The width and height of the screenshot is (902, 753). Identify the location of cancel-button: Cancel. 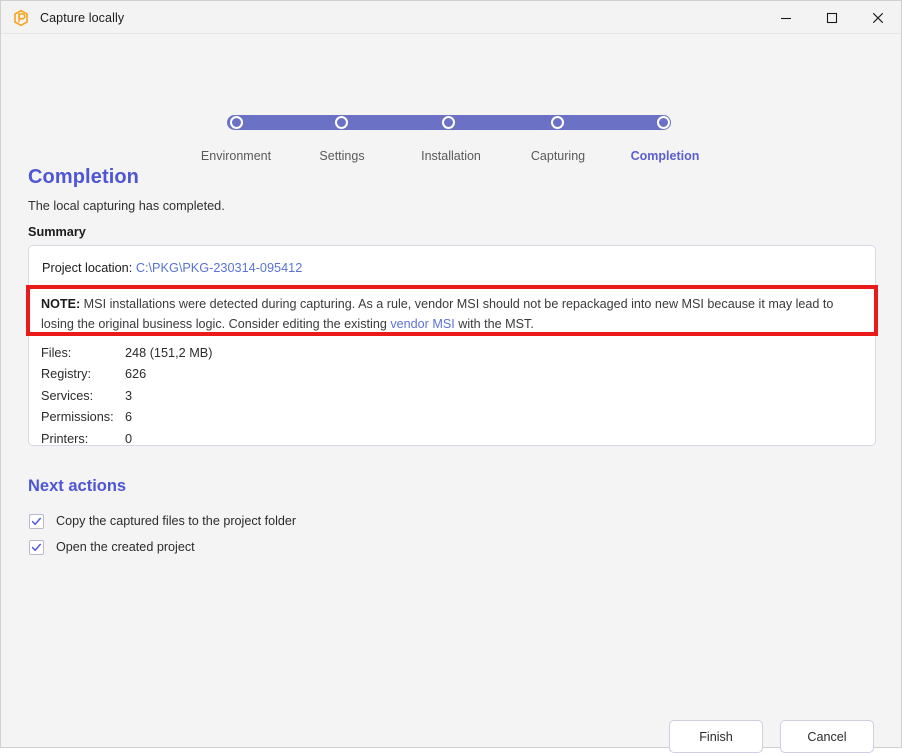
(827, 736).